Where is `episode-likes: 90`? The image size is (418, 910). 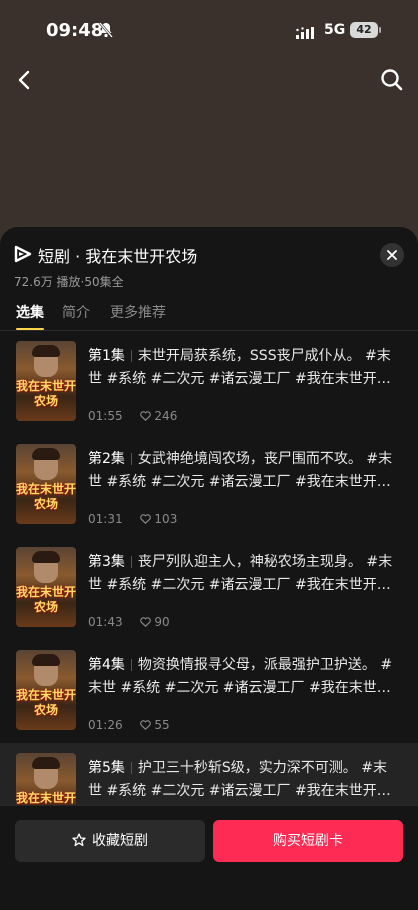
episode-likes: 90 is located at coordinates (155, 622).